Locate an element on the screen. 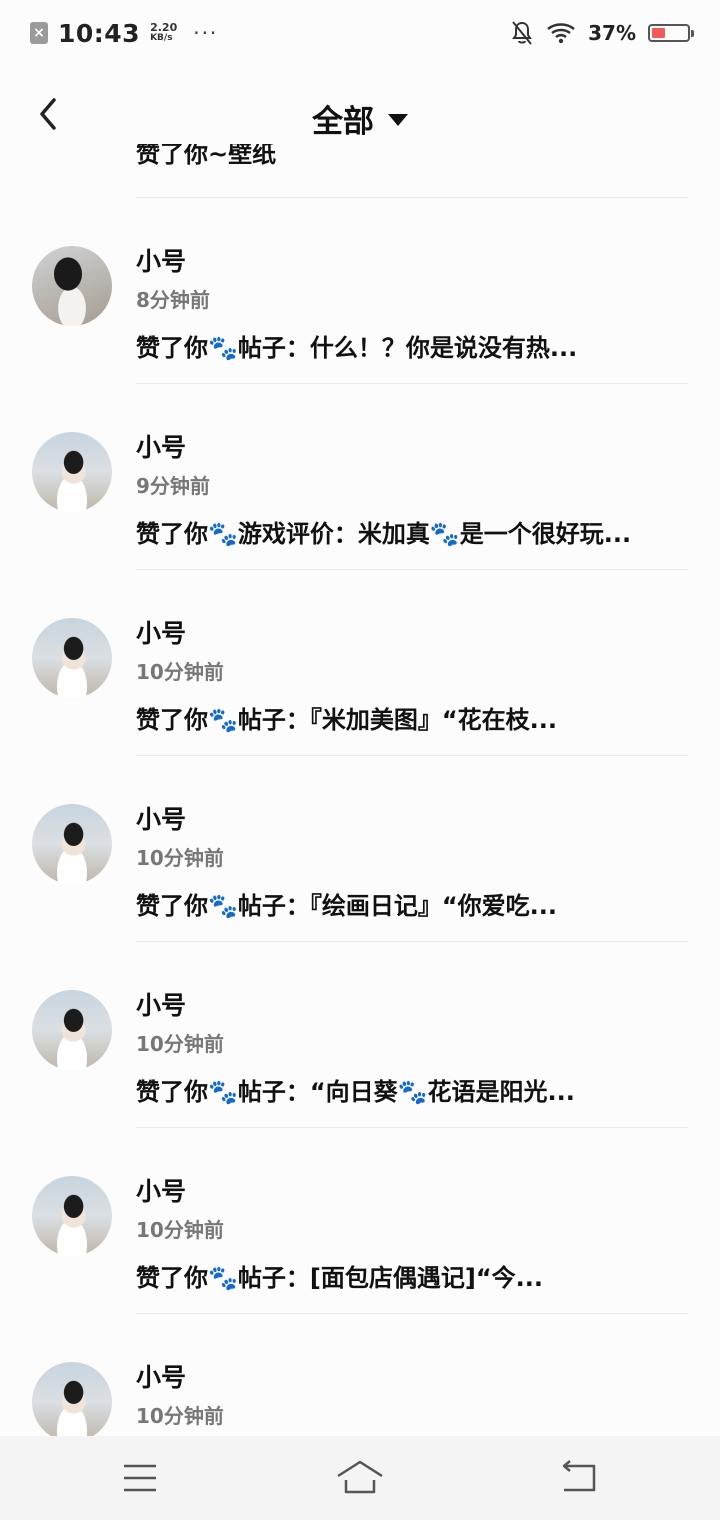 The image size is (720, 1520). timestamp: 8分钟前 is located at coordinates (173, 300).